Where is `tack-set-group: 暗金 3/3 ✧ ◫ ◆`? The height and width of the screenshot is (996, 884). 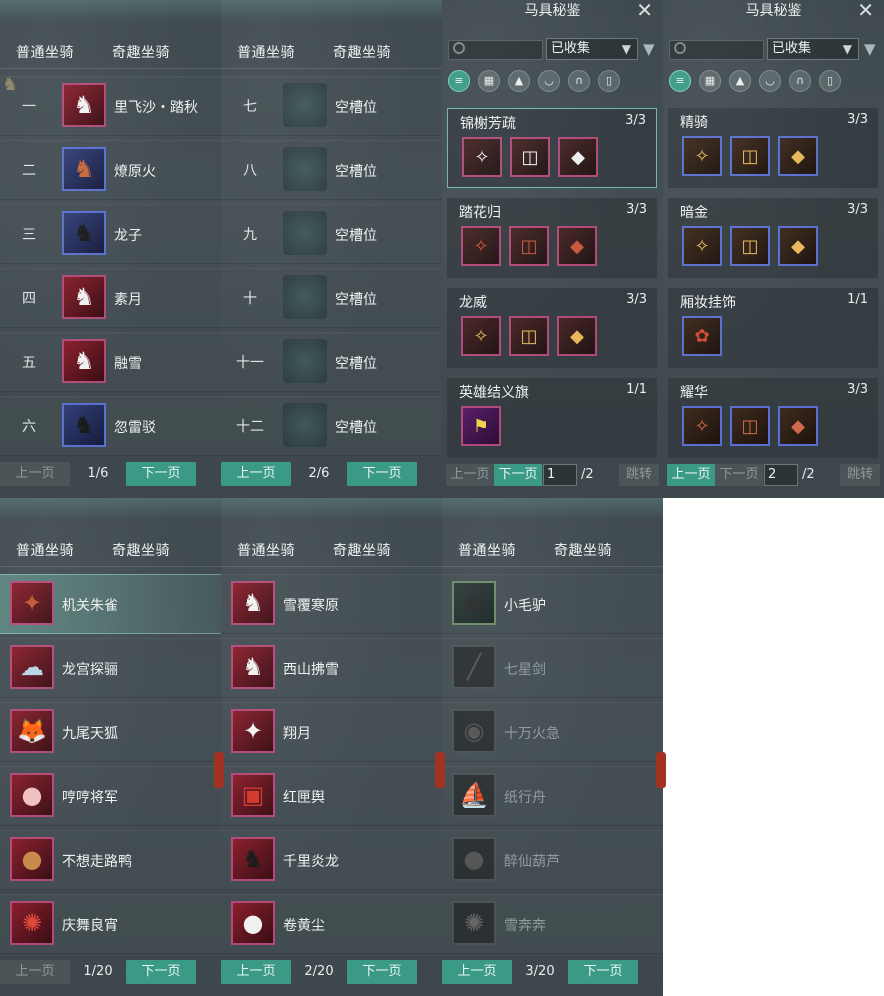
tack-set-group: 暗金 3/3 ✧ ◫ ◆ is located at coordinates (773, 238).